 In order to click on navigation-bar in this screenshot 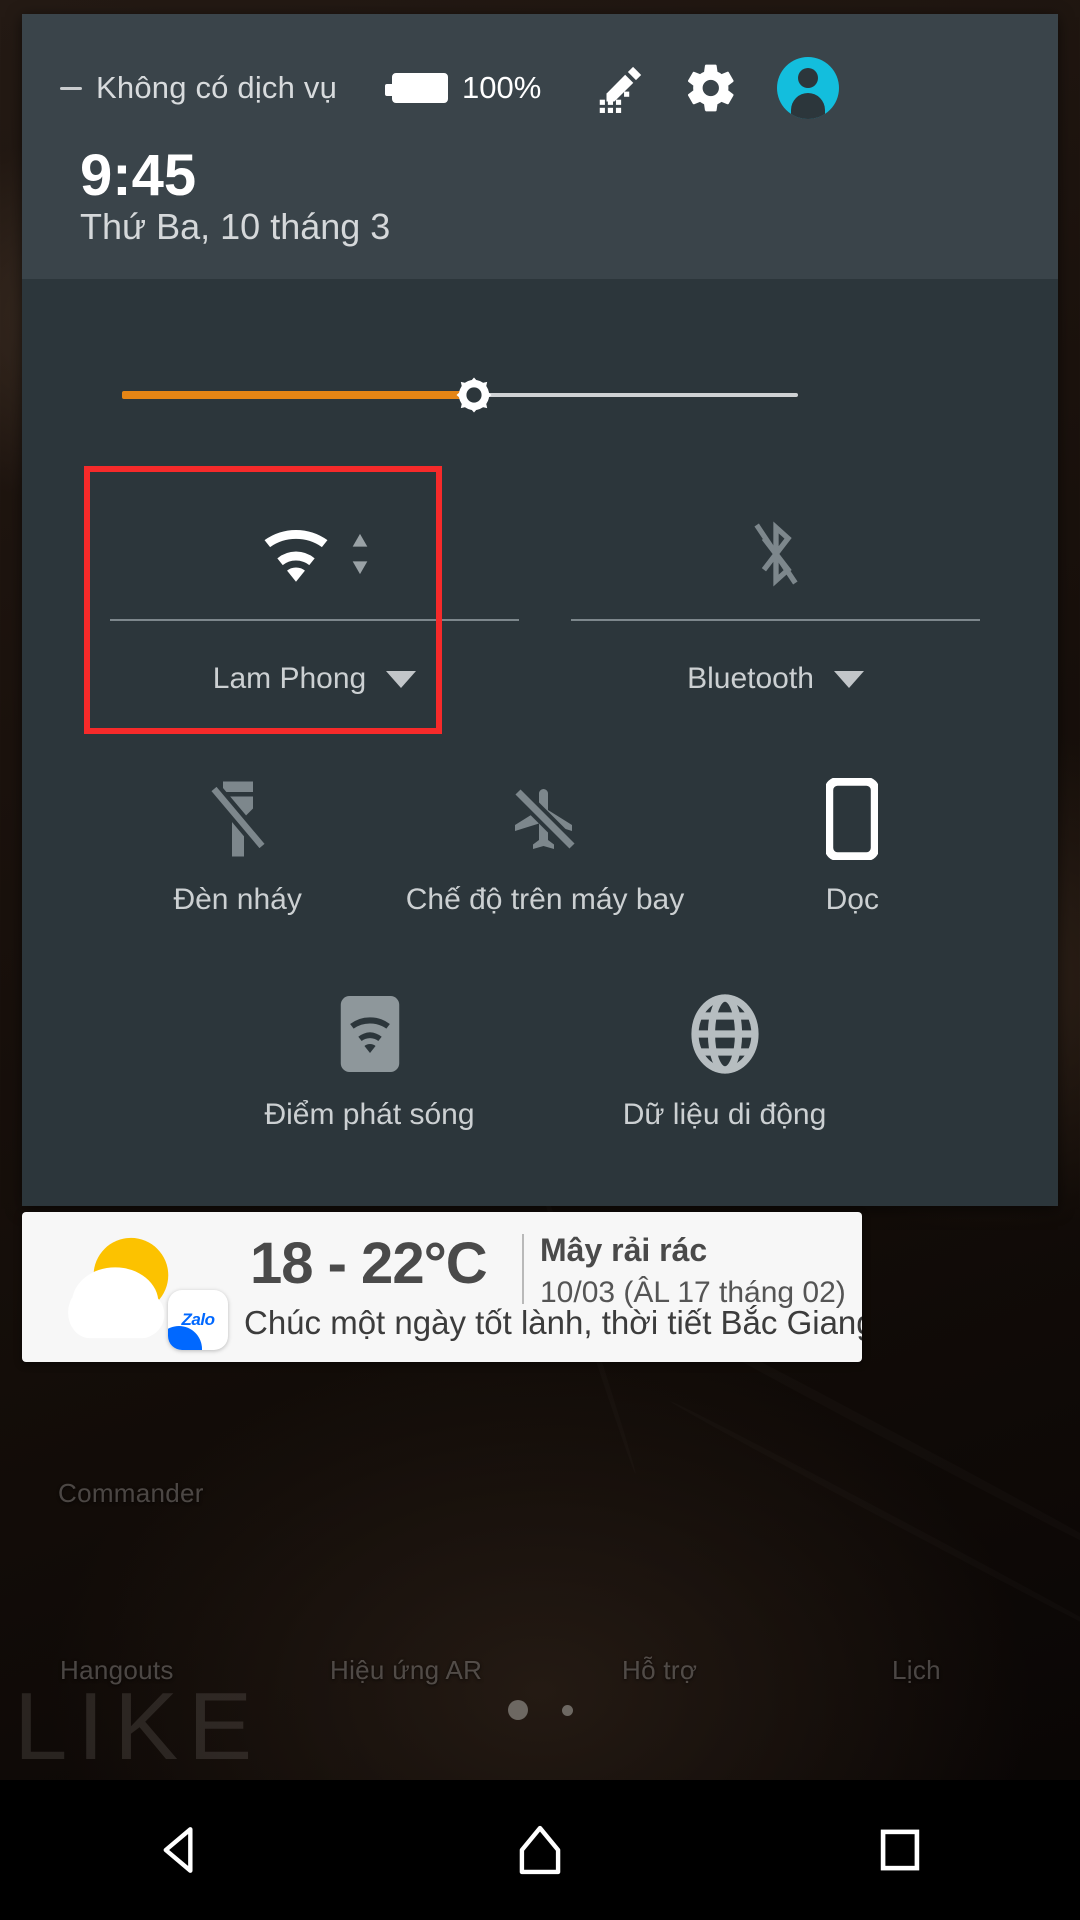, I will do `click(540, 1850)`.